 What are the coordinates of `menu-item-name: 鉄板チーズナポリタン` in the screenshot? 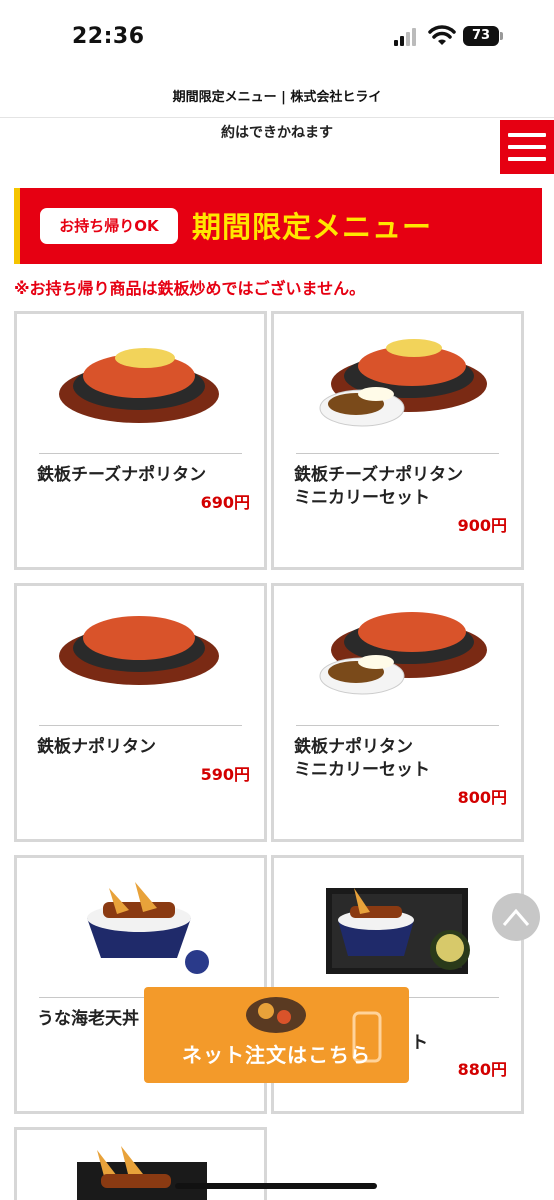 It's located at (122, 475).